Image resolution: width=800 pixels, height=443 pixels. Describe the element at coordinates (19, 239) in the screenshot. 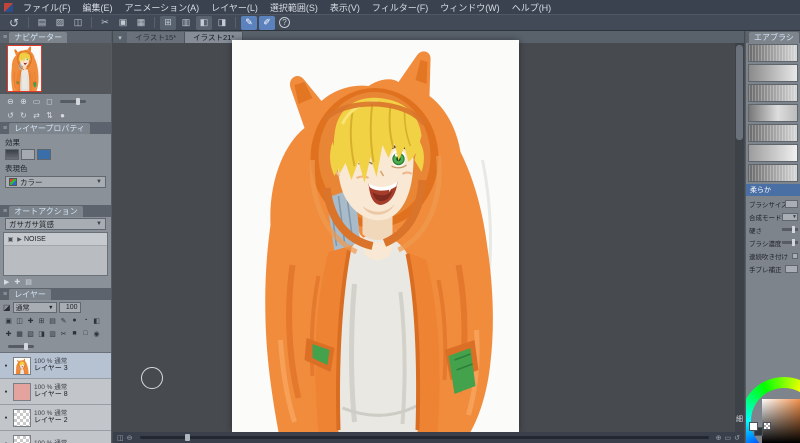

I see `action-play-icon: ▶` at that location.